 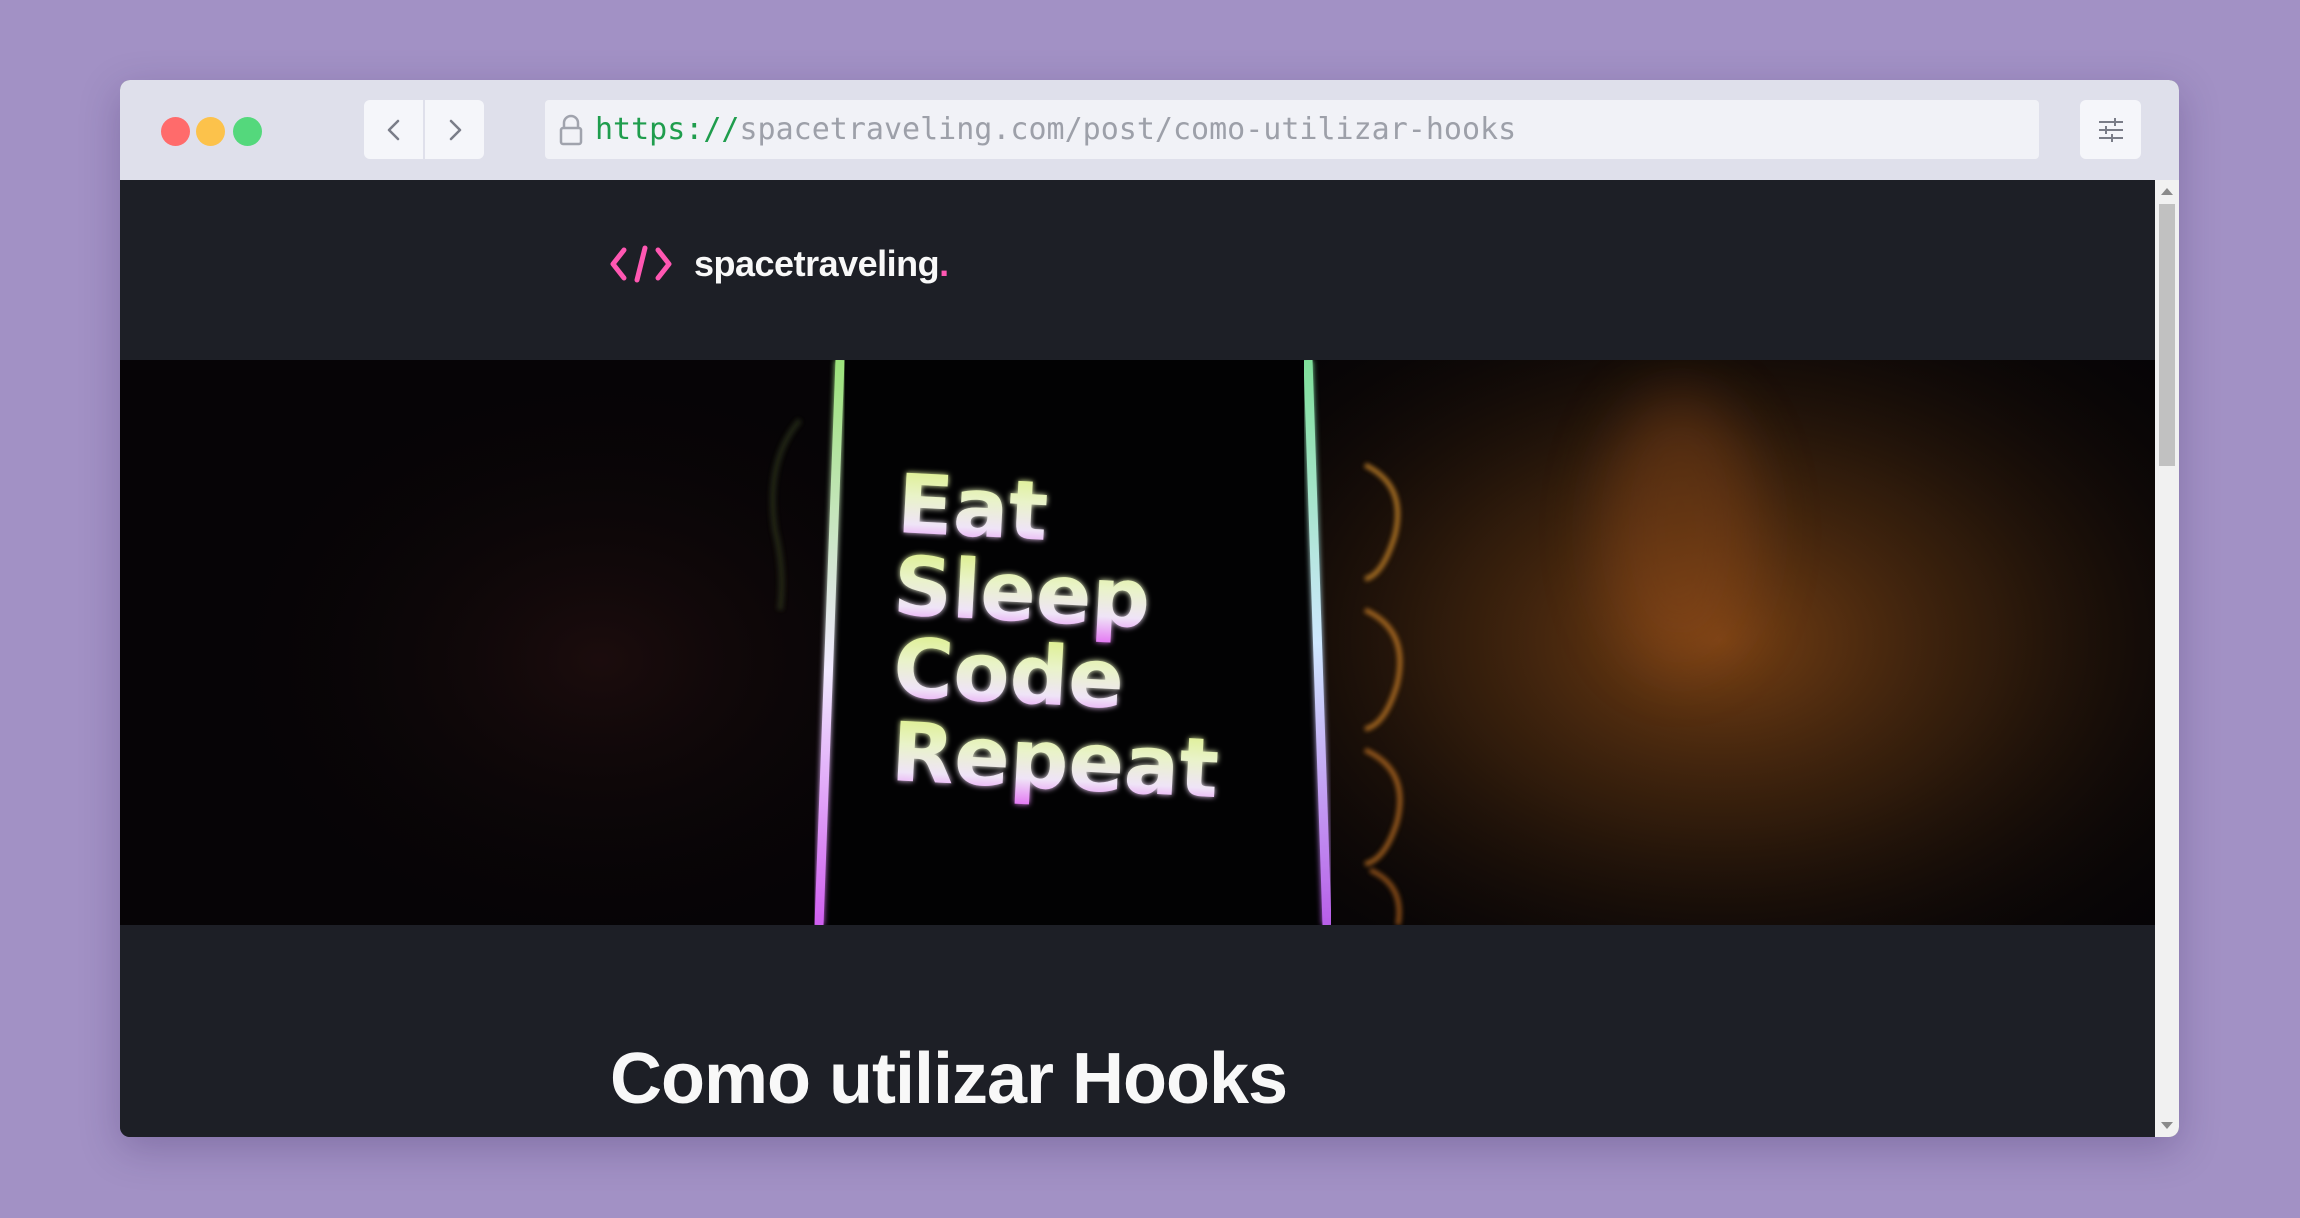 I want to click on logo-text: spacetraveling, so click(x=817, y=263).